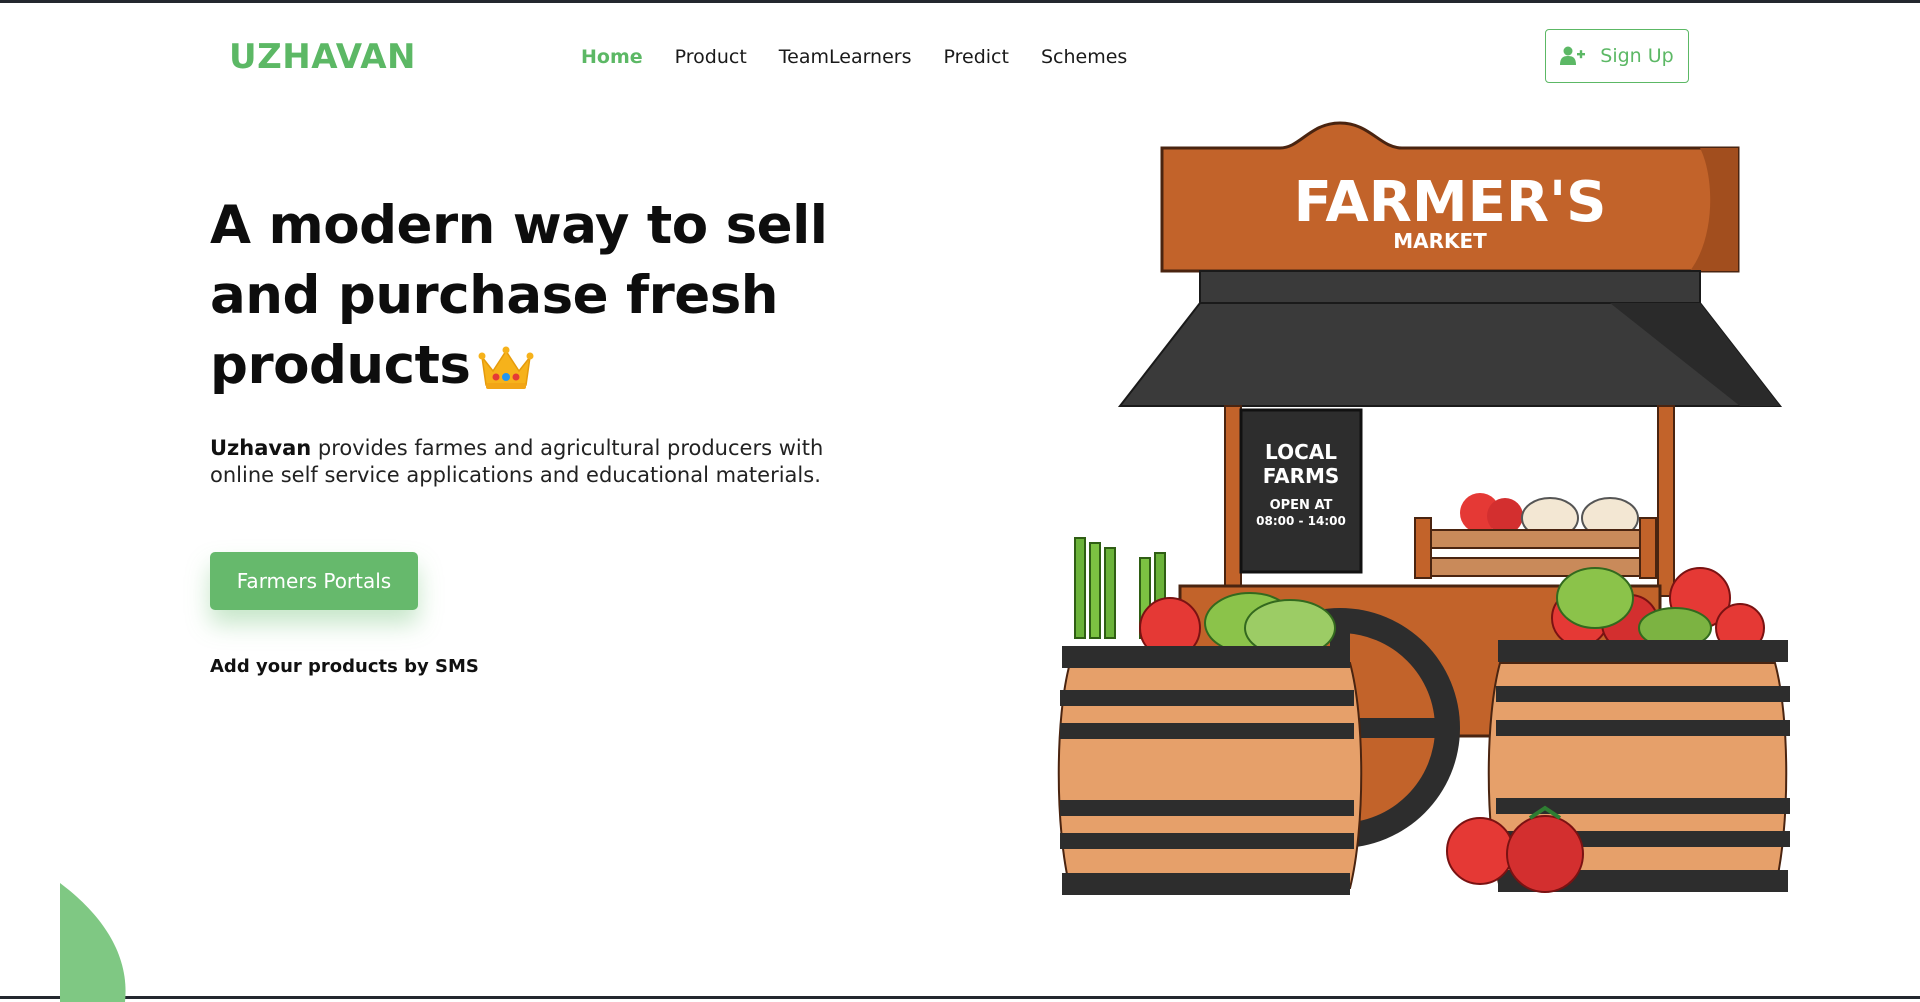 This screenshot has height=1002, width=1920. Describe the element at coordinates (322, 57) in the screenshot. I see `brand-logo: UZHAVAN` at that location.